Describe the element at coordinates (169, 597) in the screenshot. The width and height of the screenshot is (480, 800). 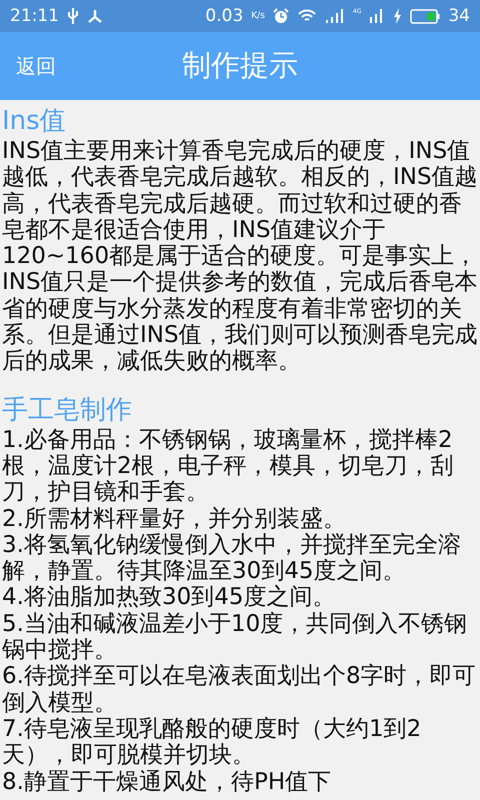
I see `step-text: 4.将油脂加热致30到45度之间。` at that location.